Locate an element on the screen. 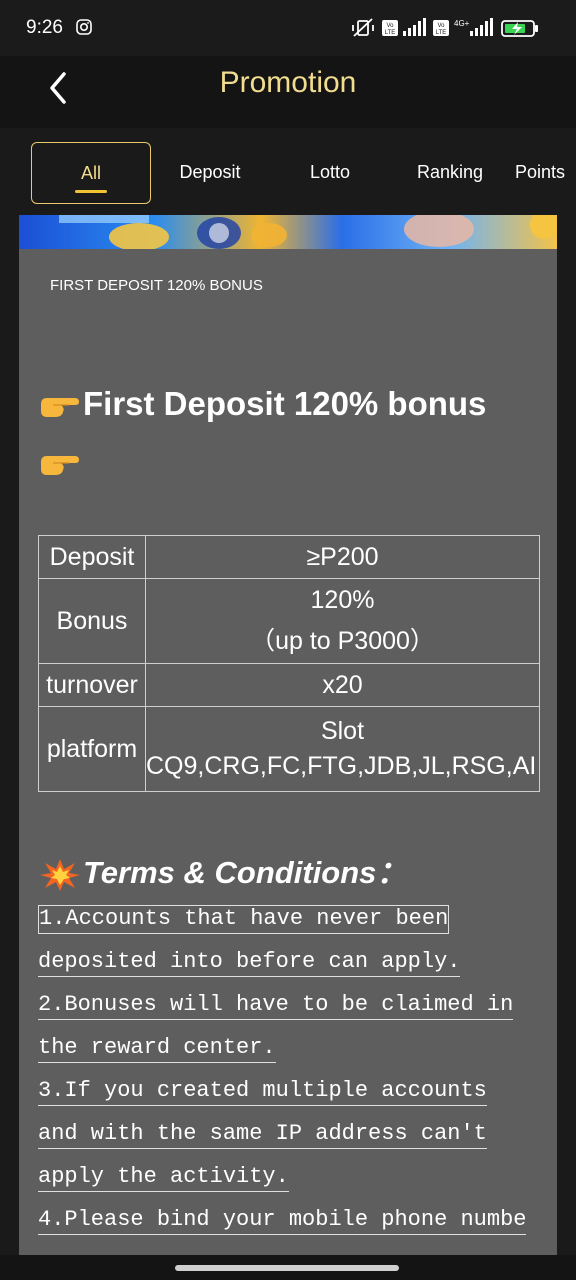 The image size is (576, 1280). system-nav-bar is located at coordinates (288, 1267).